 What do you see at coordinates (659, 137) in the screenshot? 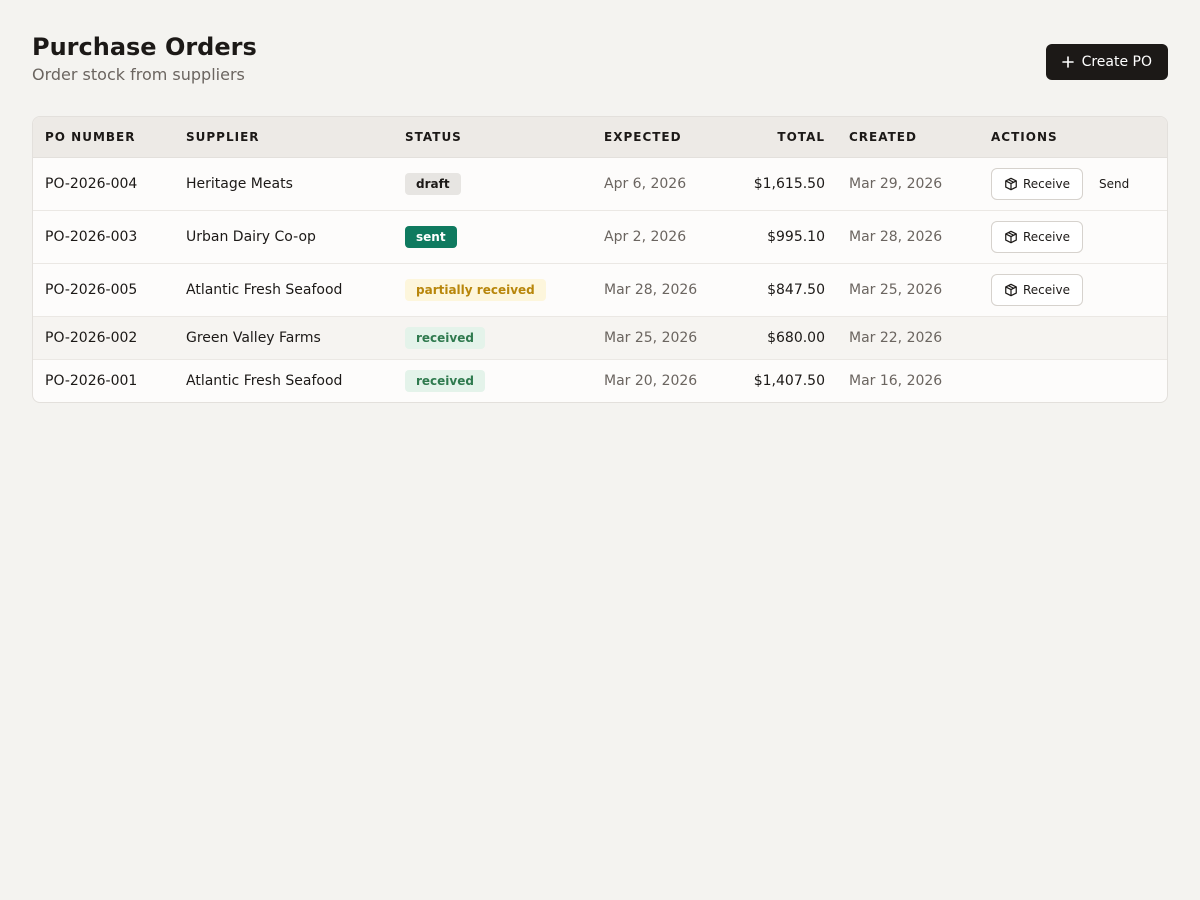
I see `column-header-expected: EXPECTED` at bounding box center [659, 137].